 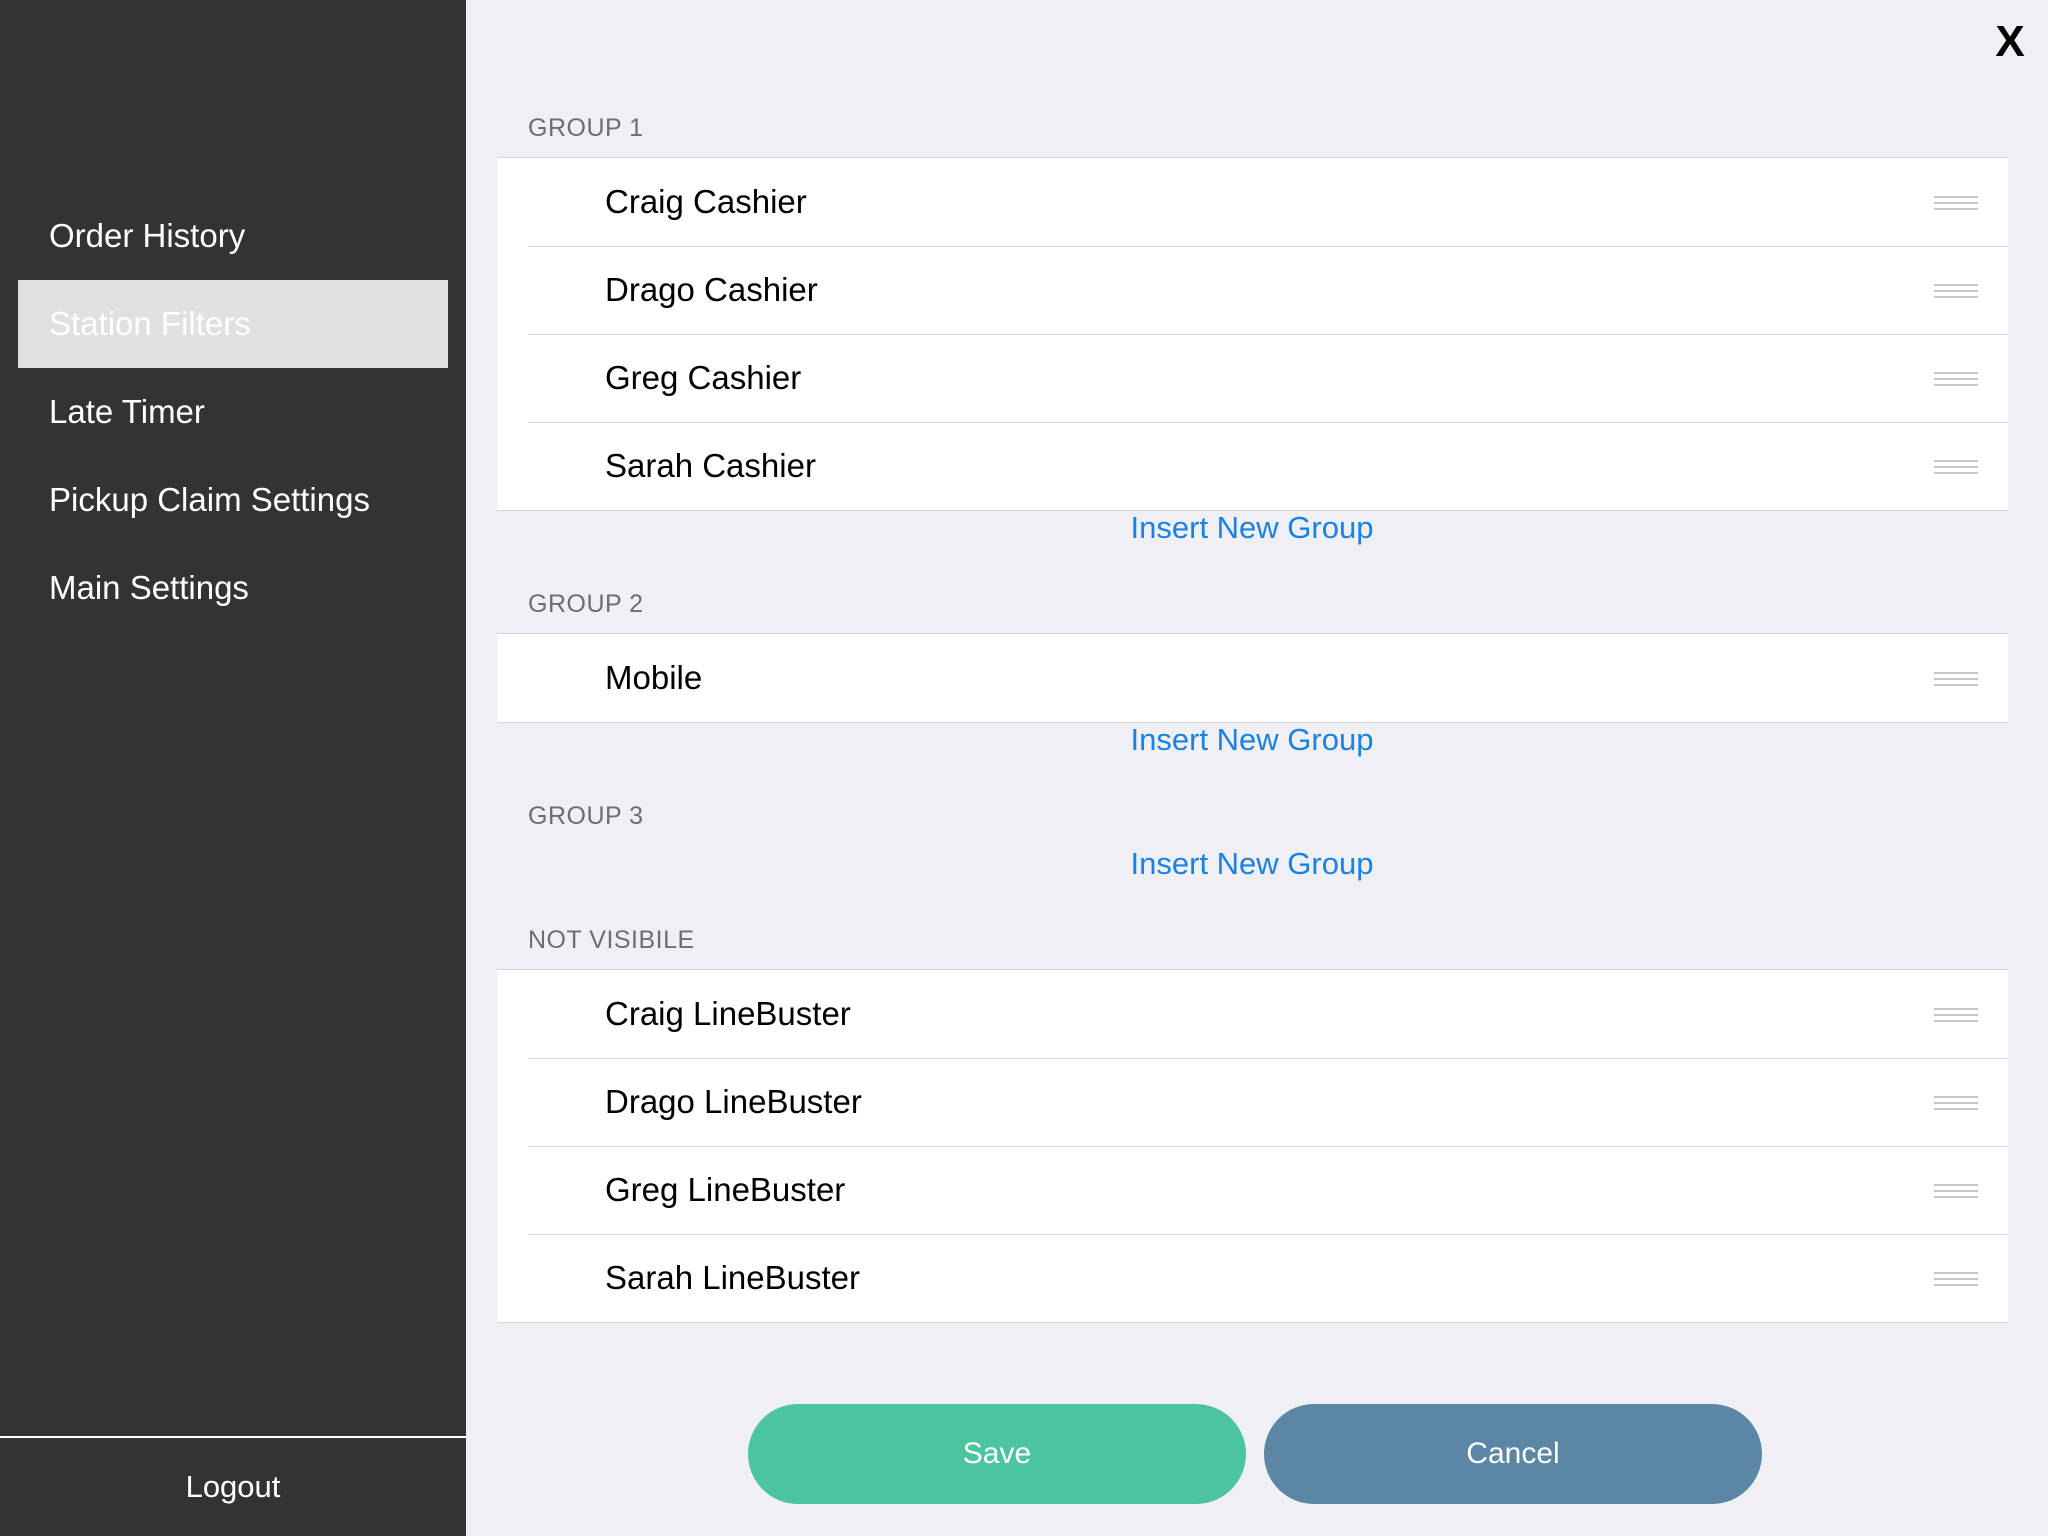 What do you see at coordinates (725, 1189) in the screenshot?
I see `list-item-label: Greg LineBuster` at bounding box center [725, 1189].